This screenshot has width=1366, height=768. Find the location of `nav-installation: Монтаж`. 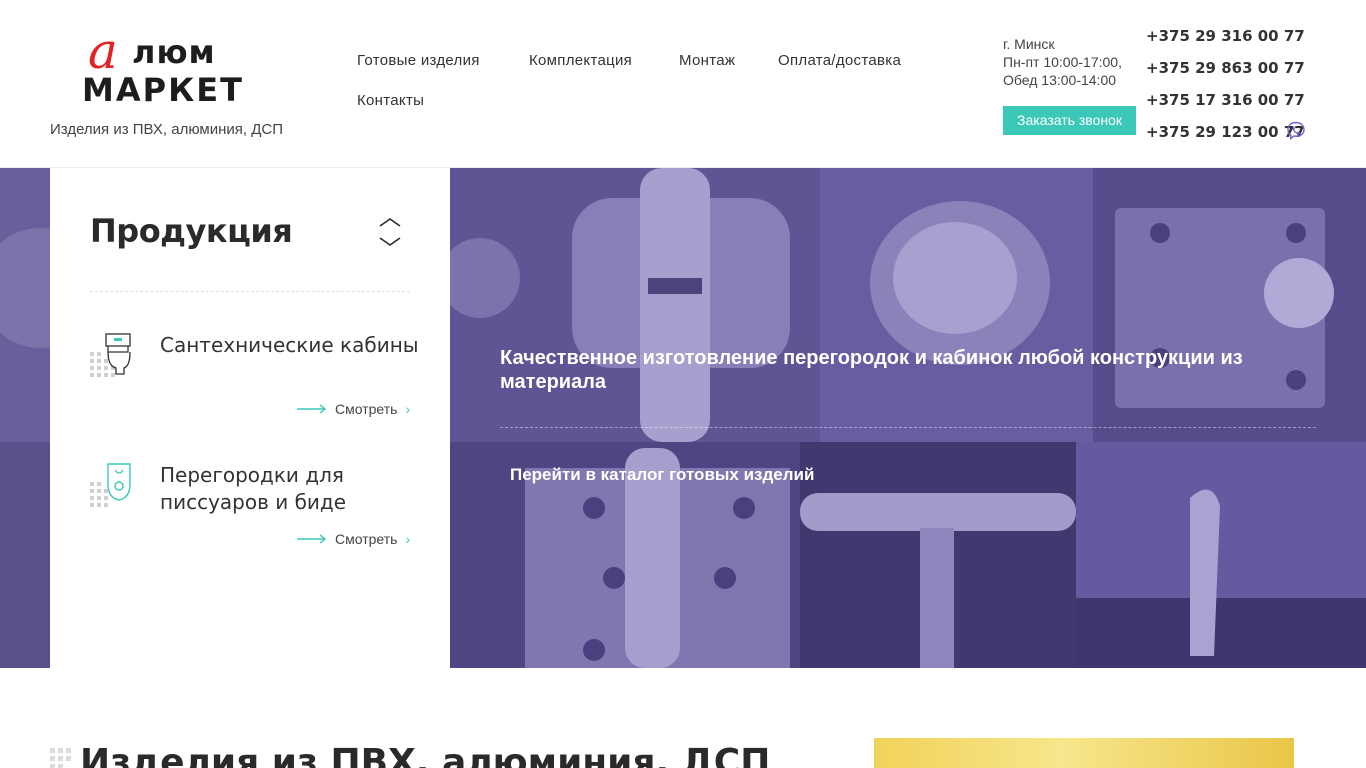

nav-installation: Монтаж is located at coordinates (707, 60).